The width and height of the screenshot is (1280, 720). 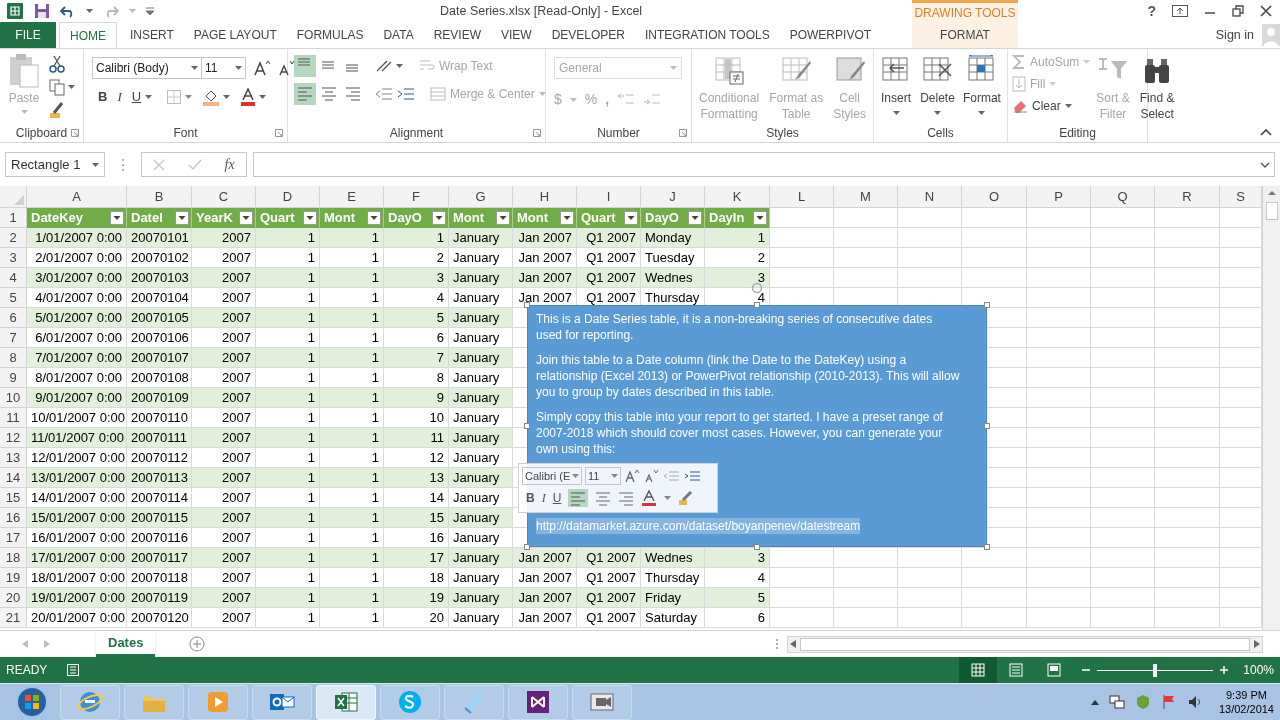 I want to click on ribbon-tab: INSERT, so click(x=152, y=35).